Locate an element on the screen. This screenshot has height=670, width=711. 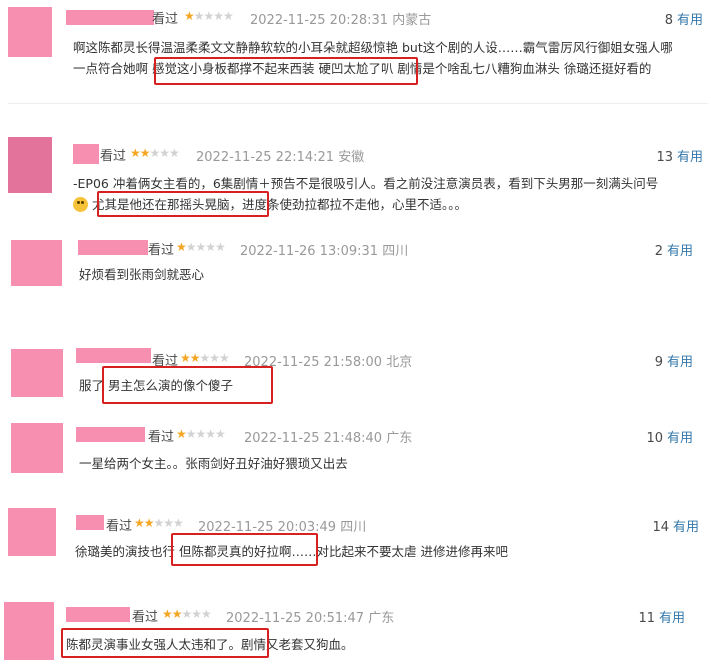
grin-emoji-icon is located at coordinates (80, 204).